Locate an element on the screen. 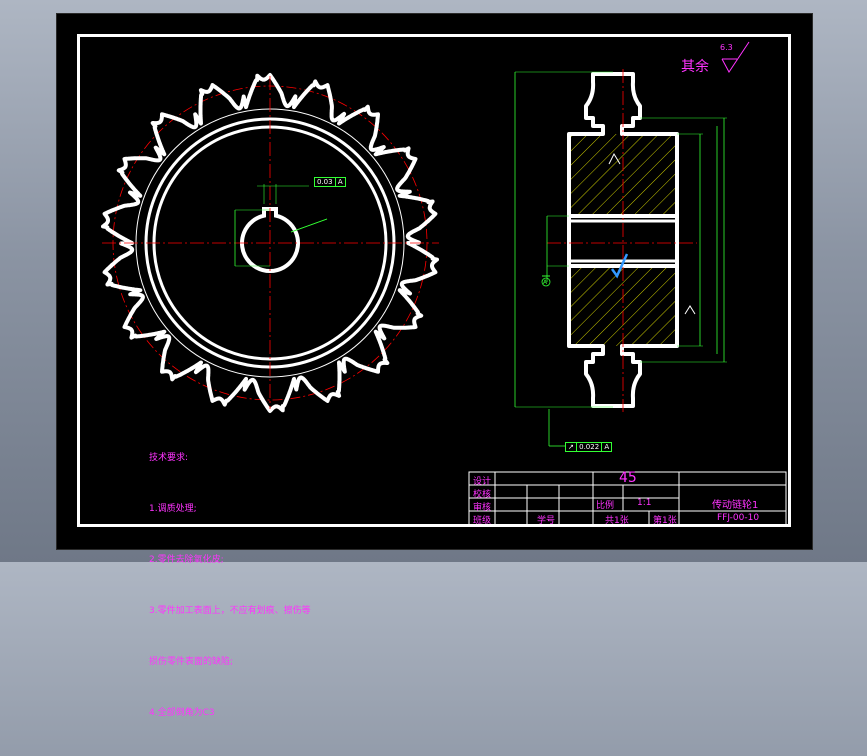 The height and width of the screenshot is (756, 867). scale-value: 1:1 is located at coordinates (644, 503).